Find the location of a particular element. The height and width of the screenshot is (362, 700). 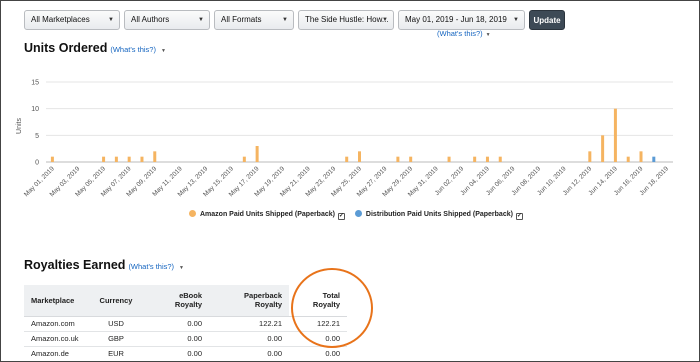

royalties-earned-heading: Royalties Earned (What's this?) ▼ is located at coordinates (104, 265).